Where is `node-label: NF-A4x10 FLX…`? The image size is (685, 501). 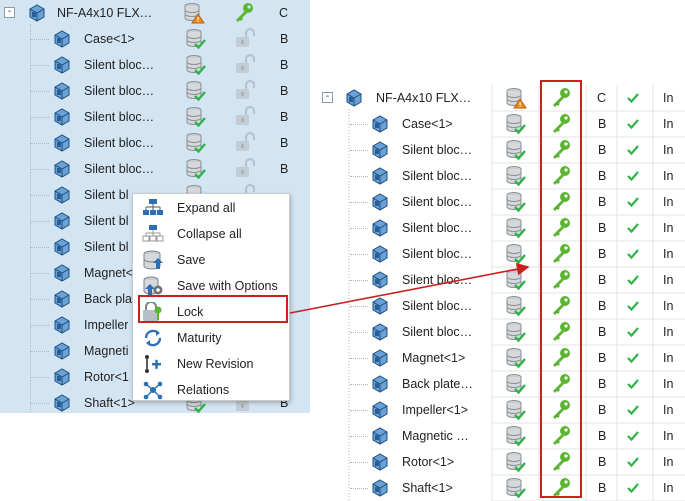
node-label: NF-A4x10 FLX… is located at coordinates (424, 98).